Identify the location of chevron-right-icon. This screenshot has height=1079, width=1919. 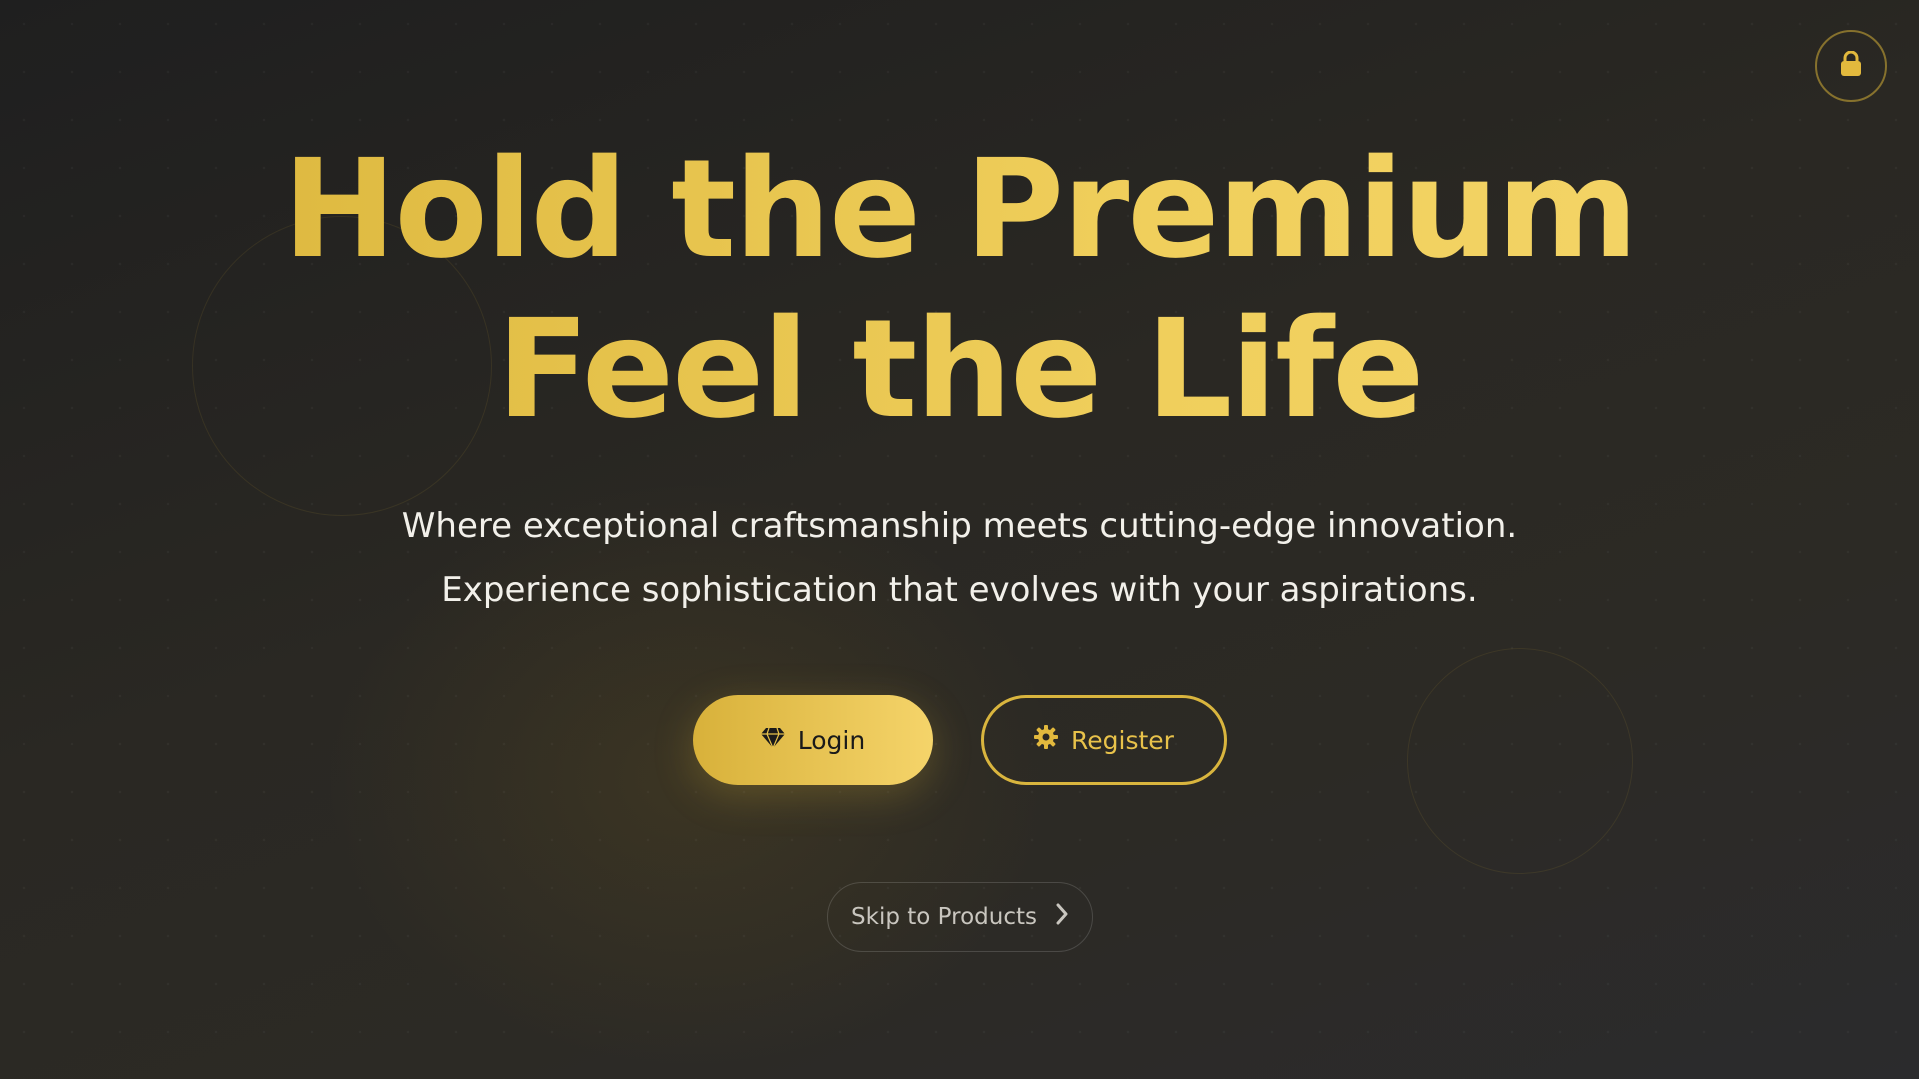
(1062, 917).